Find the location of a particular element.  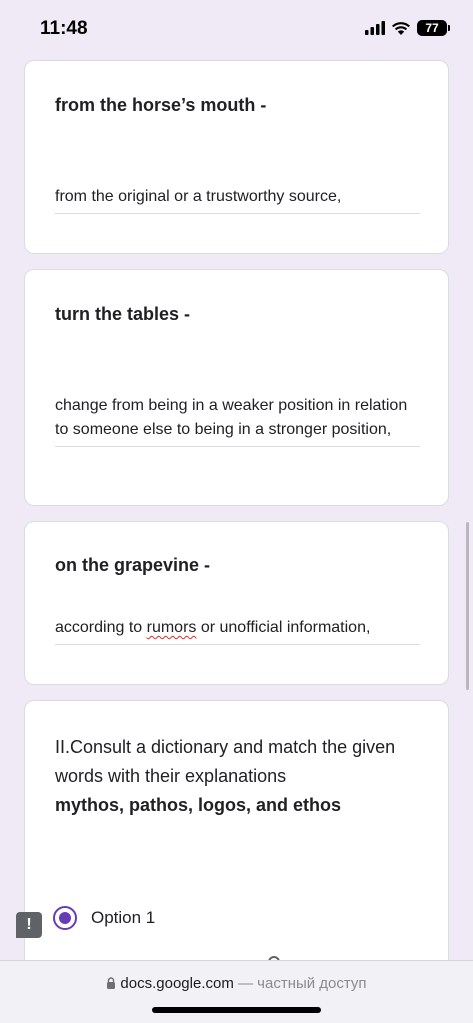

status-time: 11:48 is located at coordinates (64, 28).